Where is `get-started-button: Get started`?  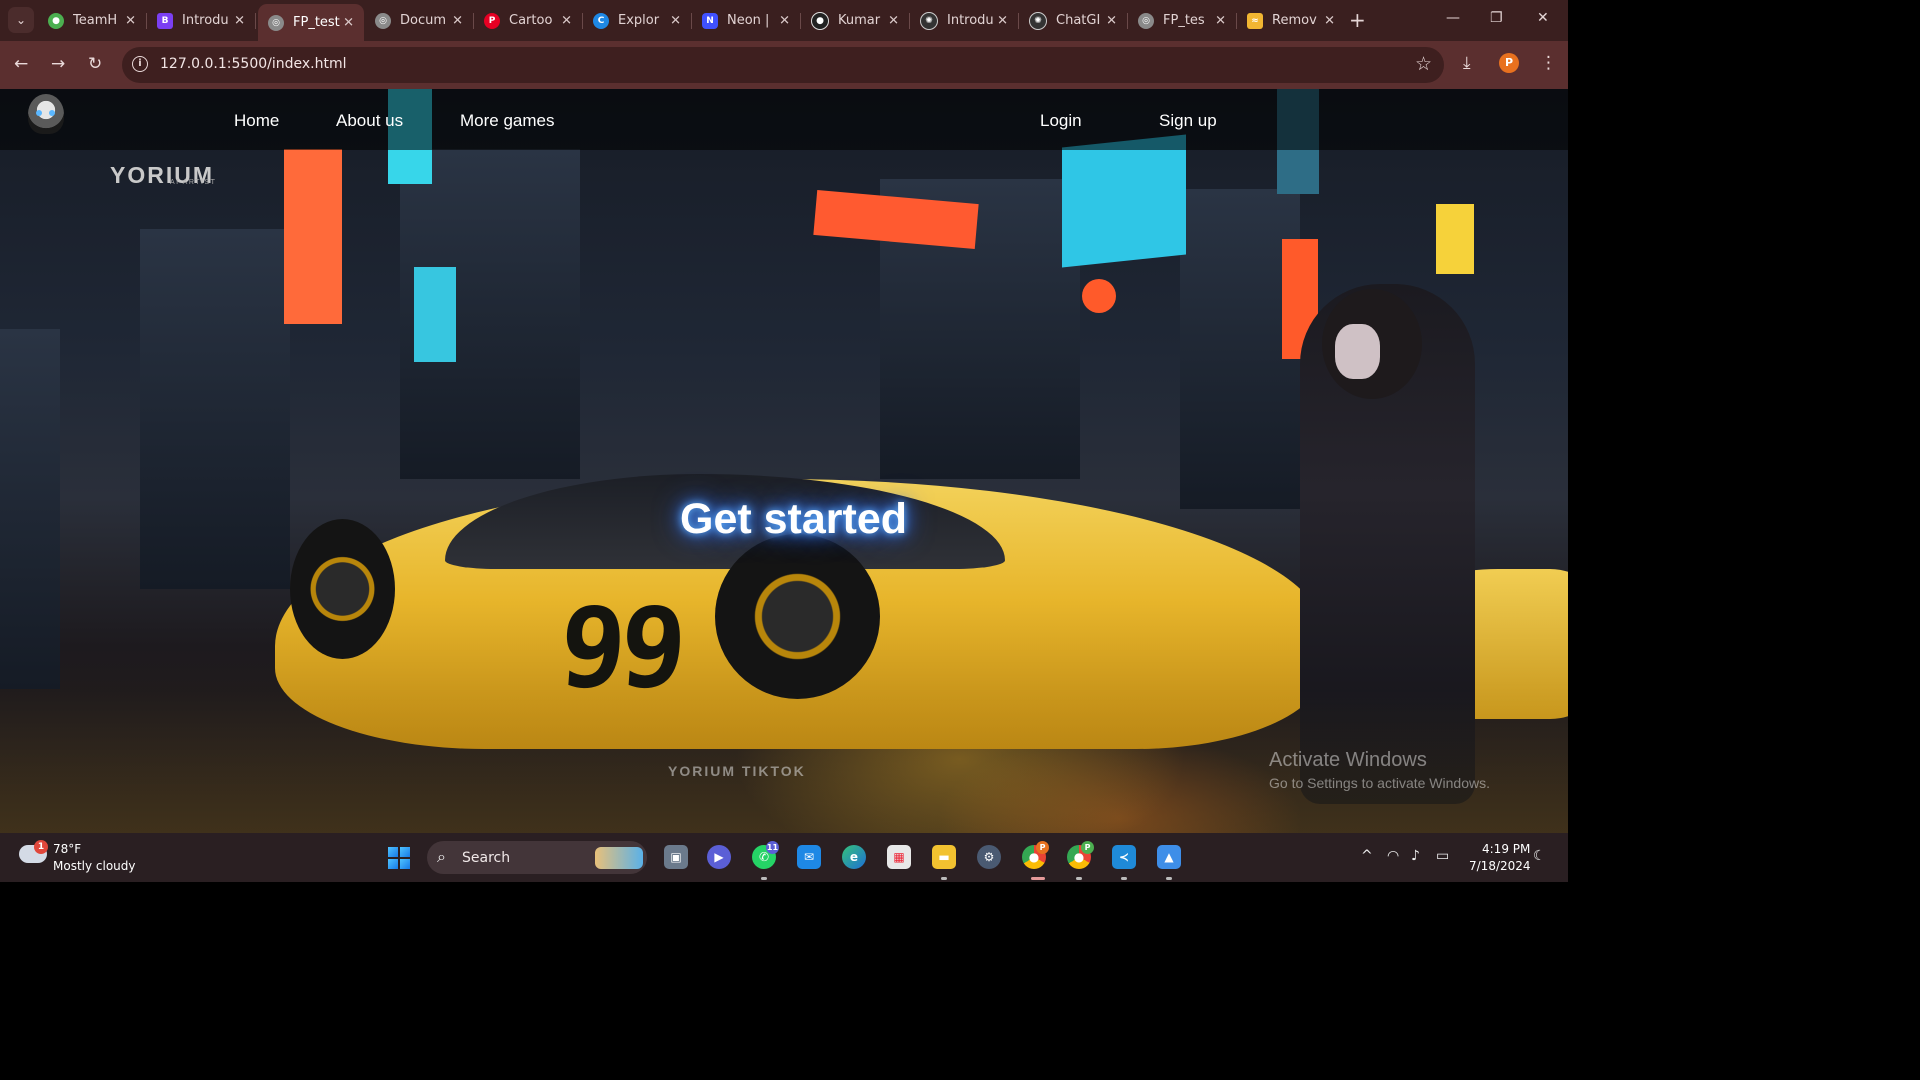
get-started-button: Get started is located at coordinates (793, 519).